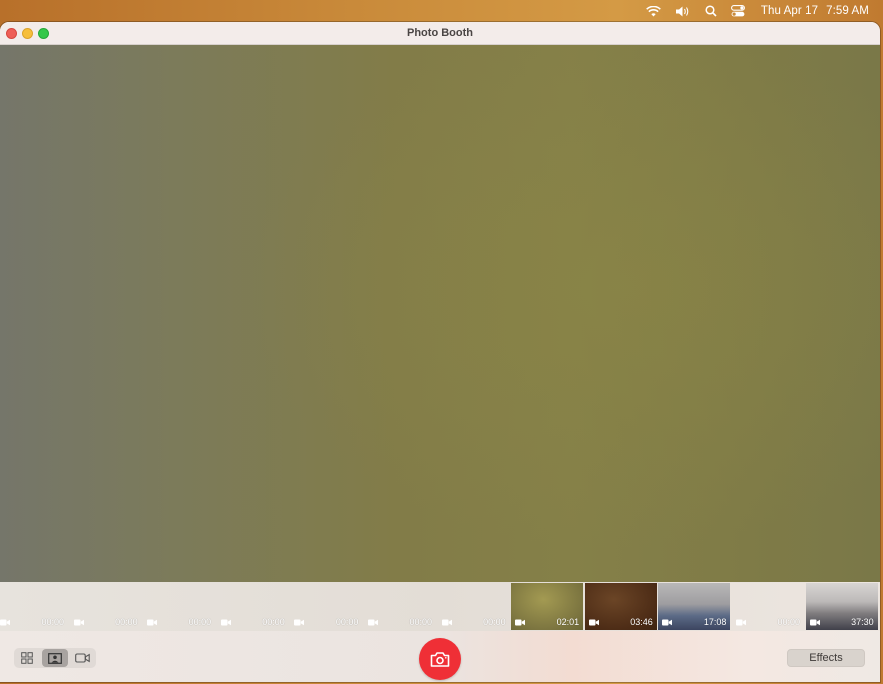 The image size is (883, 684). I want to click on camera-icon, so click(440, 659).